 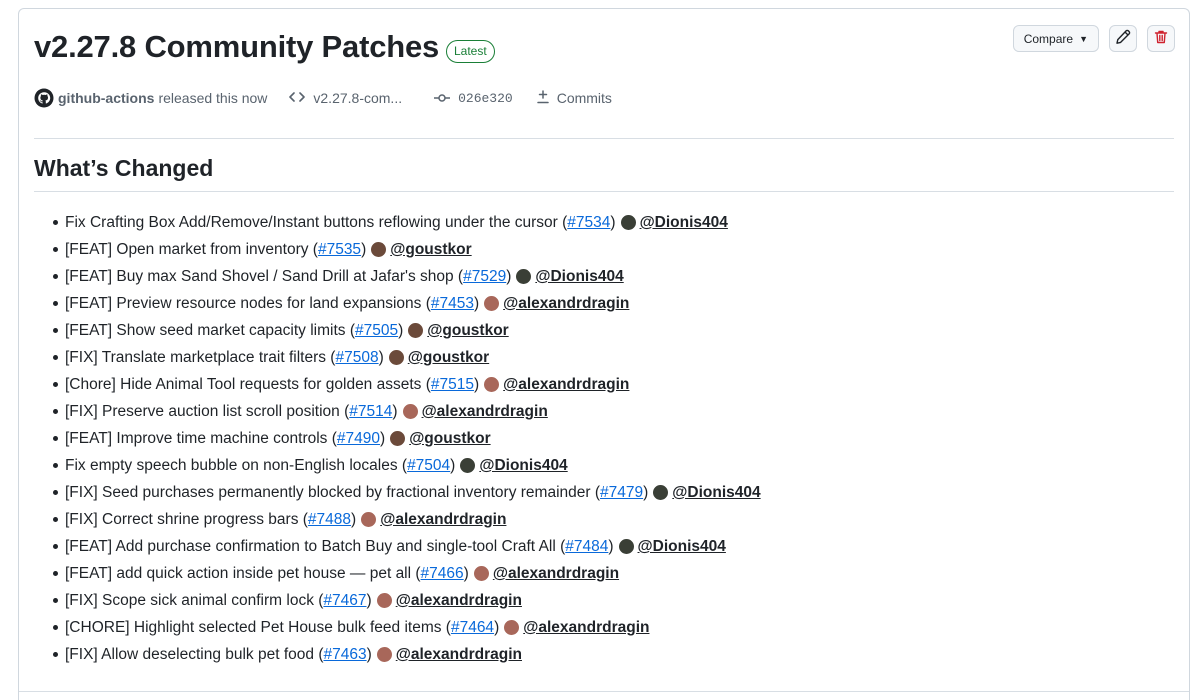 What do you see at coordinates (452, 384) in the screenshot?
I see `pull-request-link: #7515` at bounding box center [452, 384].